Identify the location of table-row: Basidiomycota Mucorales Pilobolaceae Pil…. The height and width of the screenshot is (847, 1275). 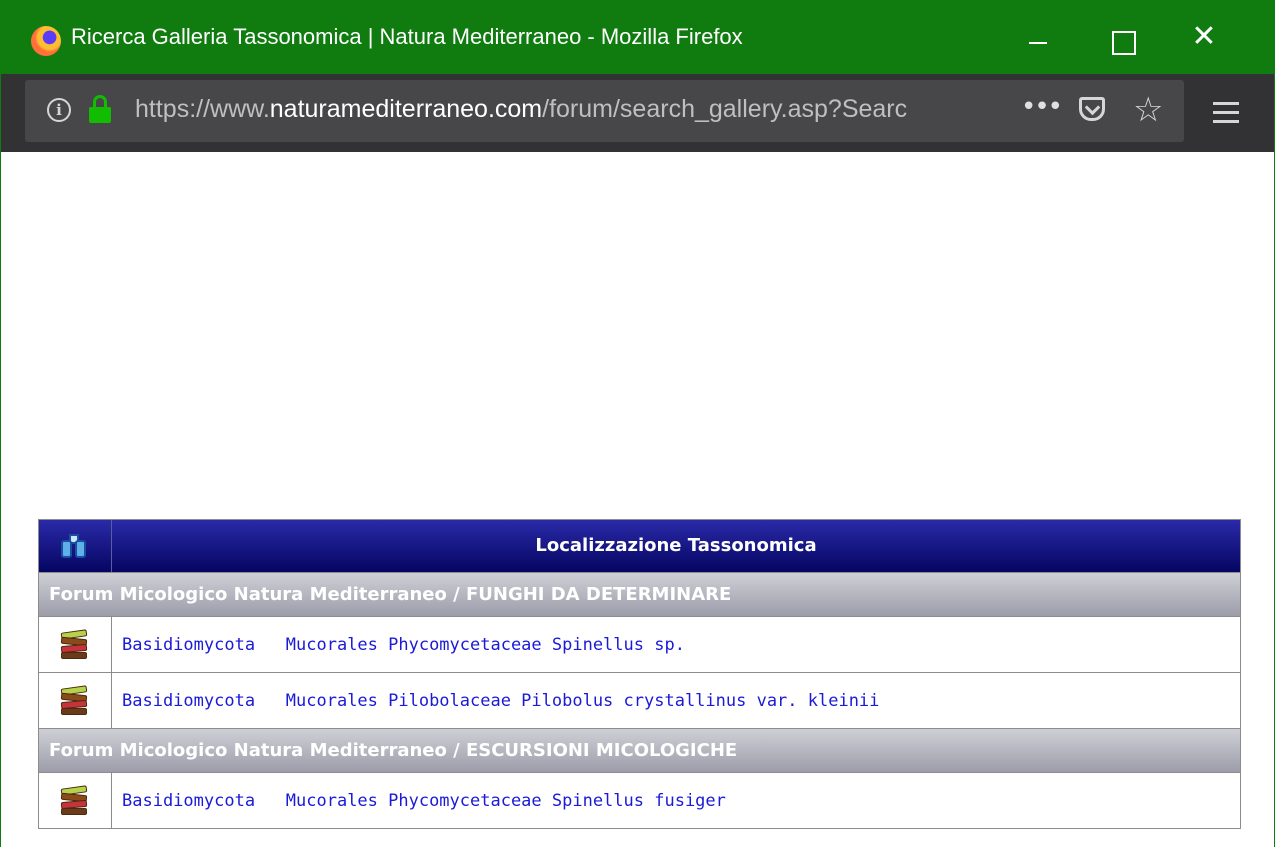
(639, 700).